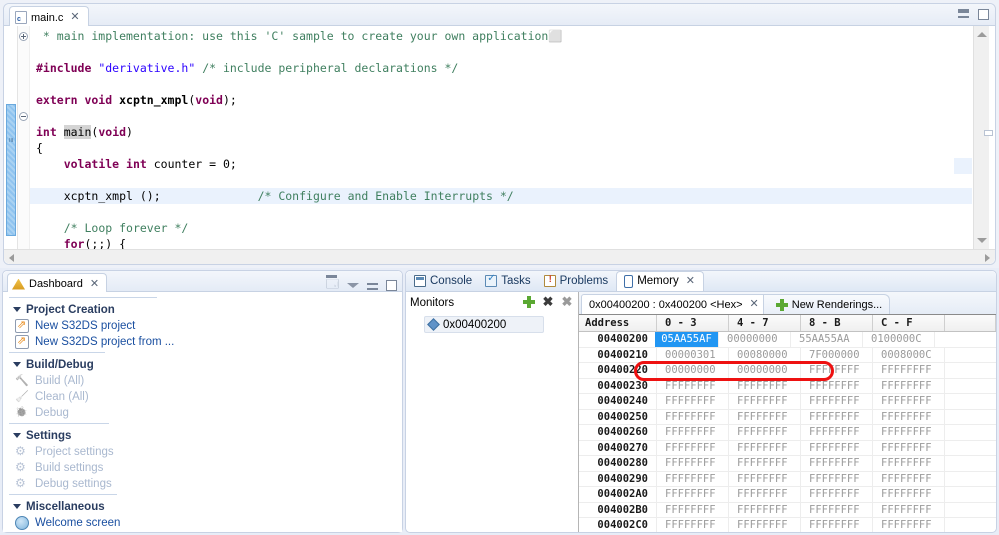  I want to click on memory-value-cell: 00000301, so click(693, 354).